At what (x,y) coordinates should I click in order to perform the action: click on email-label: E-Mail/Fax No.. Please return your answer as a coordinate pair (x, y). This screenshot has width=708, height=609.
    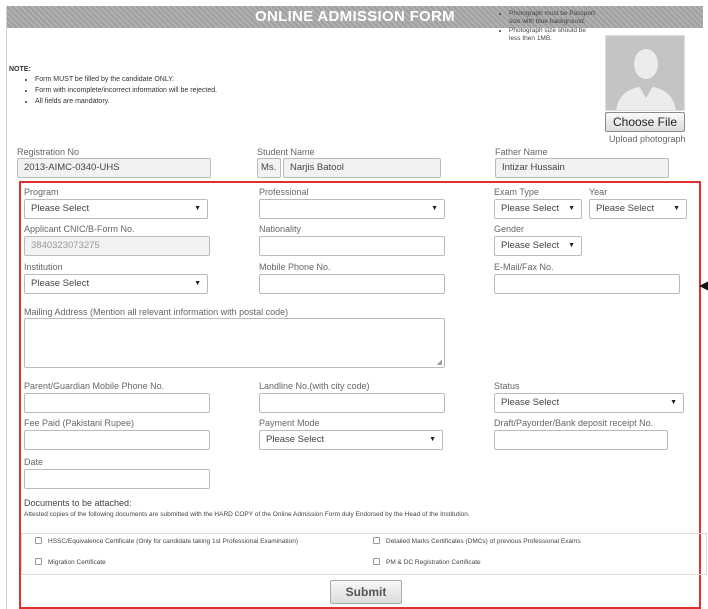
    Looking at the image, I should click on (524, 267).